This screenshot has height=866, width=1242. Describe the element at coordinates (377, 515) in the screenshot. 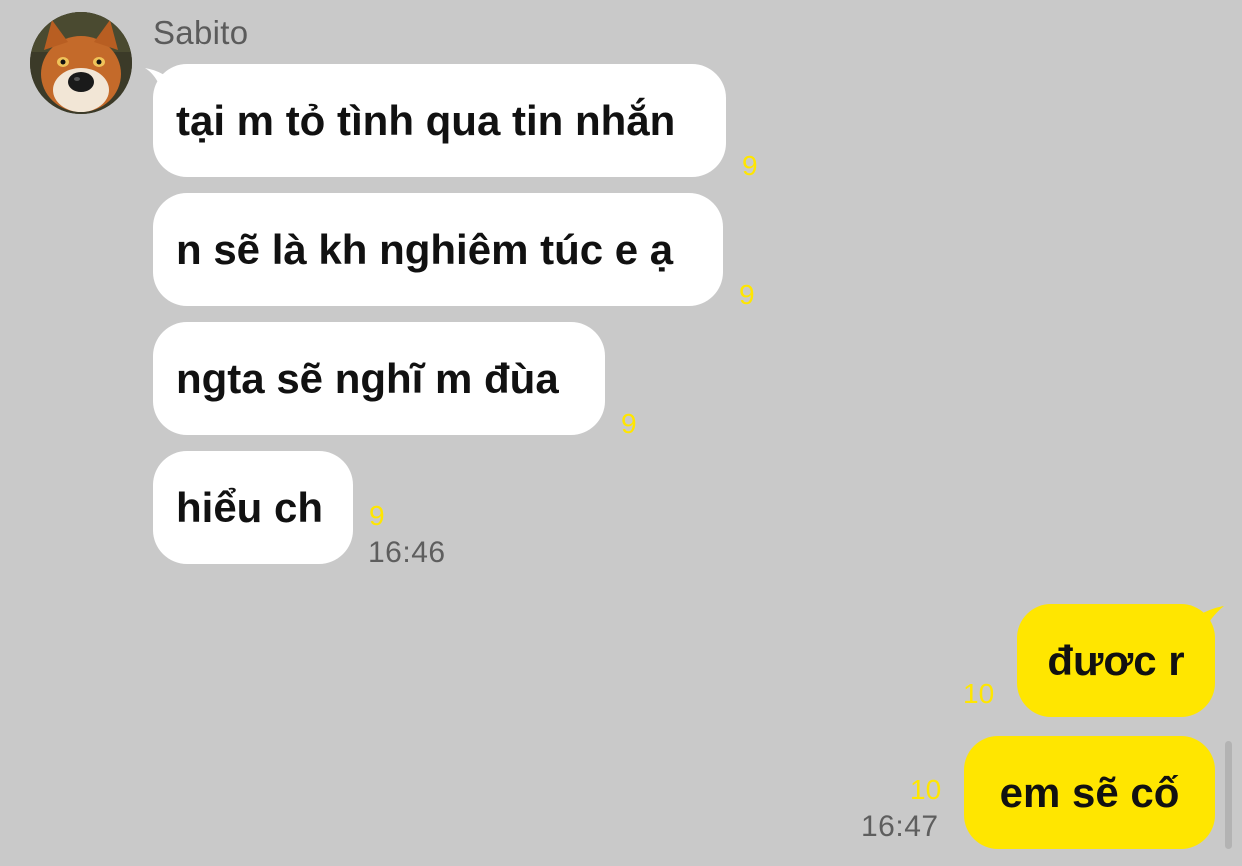

I see `unread-count-4: 9` at that location.